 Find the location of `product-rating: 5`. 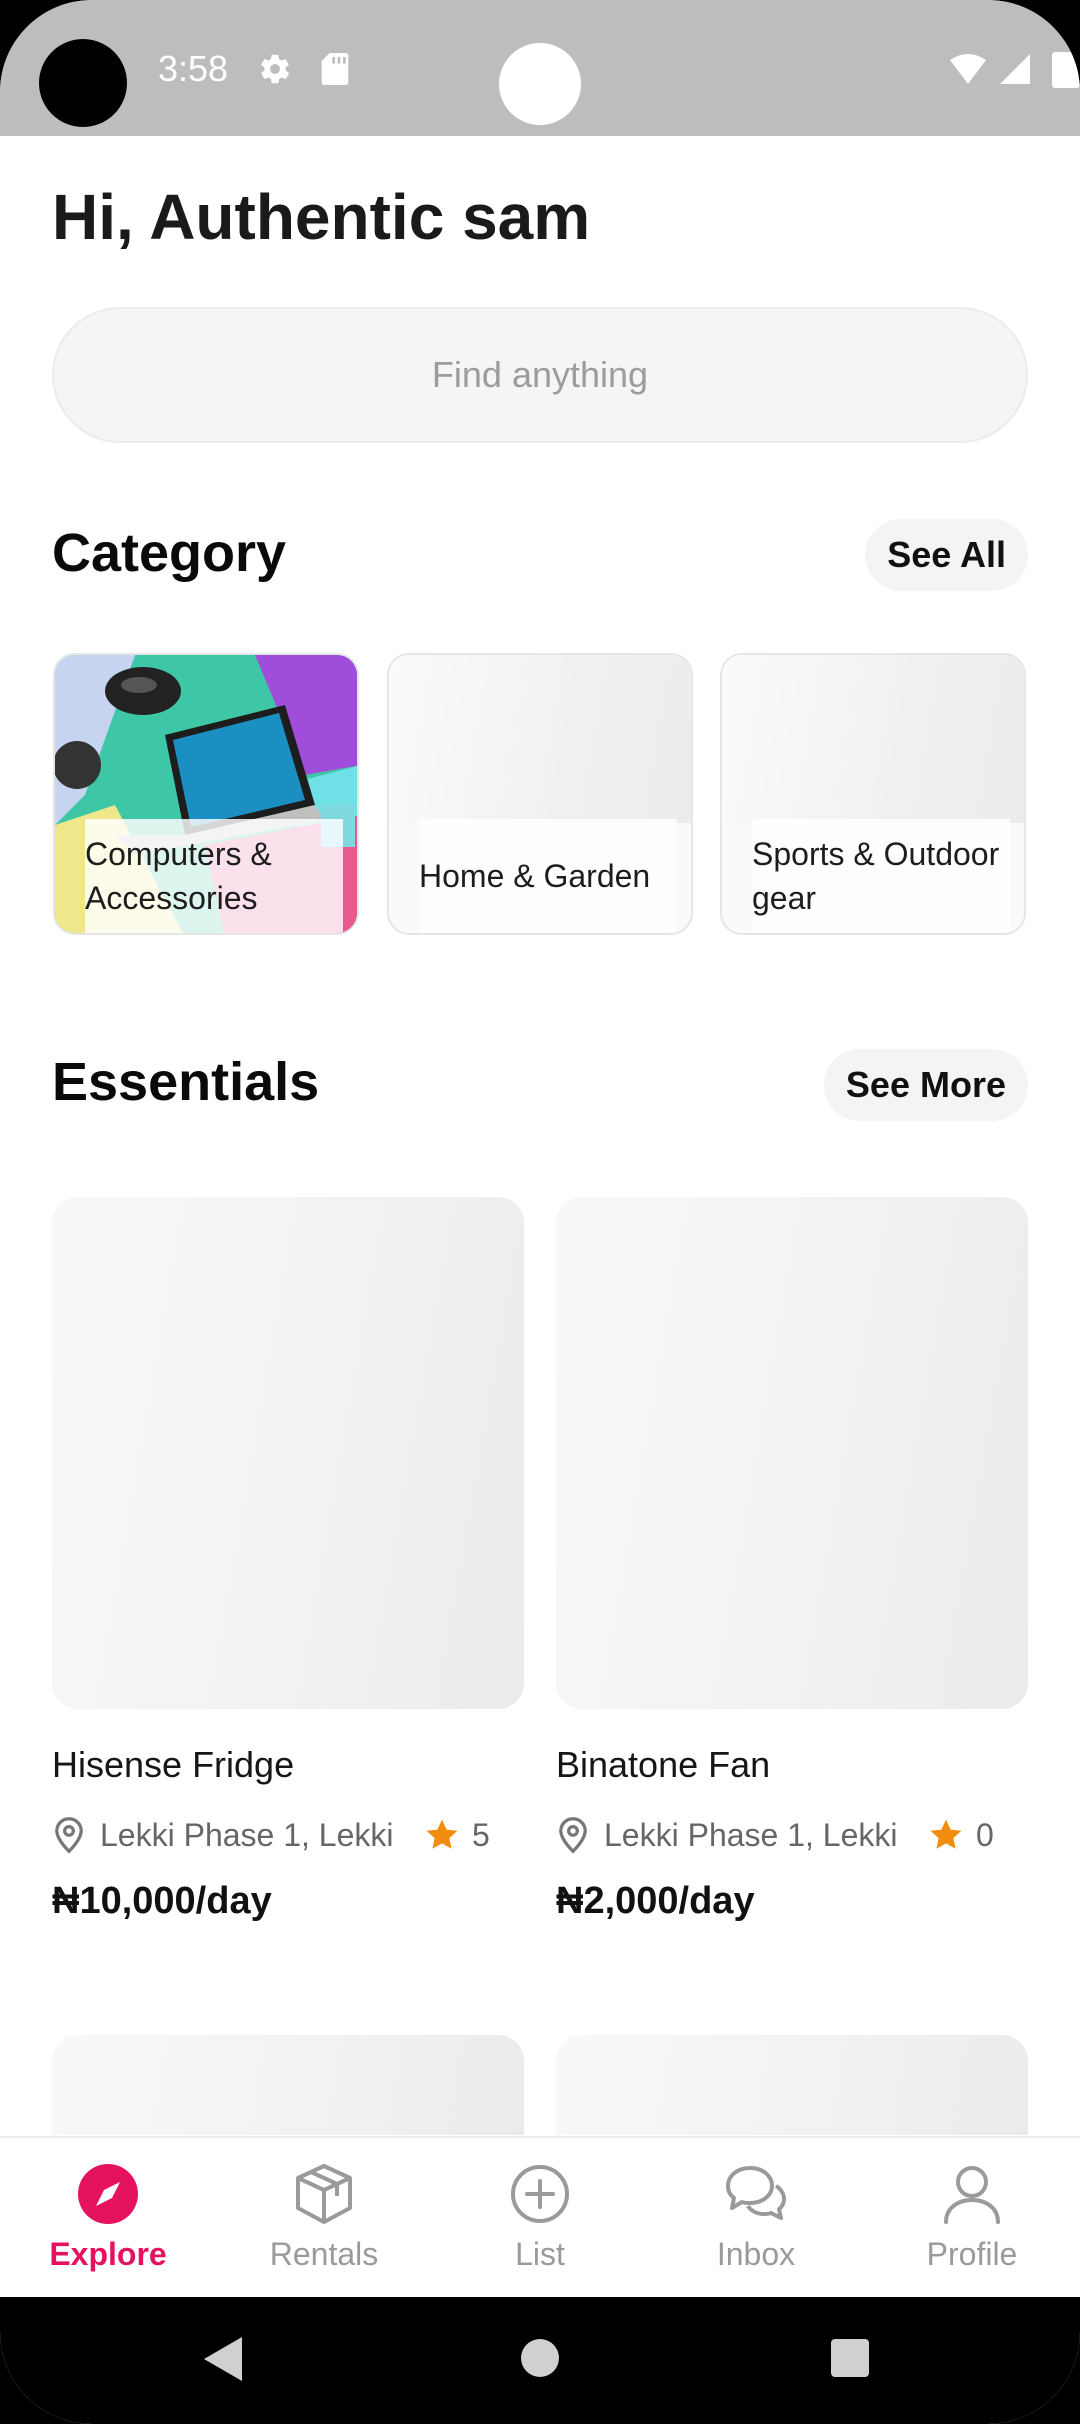

product-rating: 5 is located at coordinates (481, 1834).